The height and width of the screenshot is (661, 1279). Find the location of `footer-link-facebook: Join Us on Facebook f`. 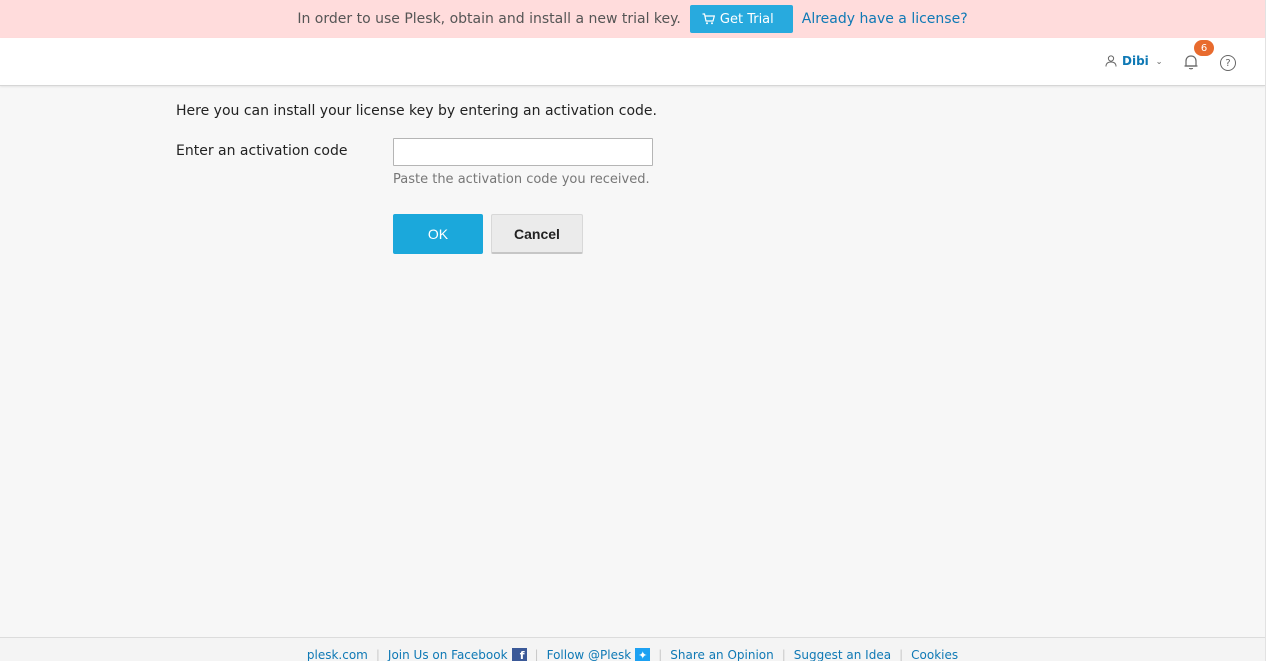

footer-link-facebook: Join Us on Facebook f is located at coordinates (457, 654).